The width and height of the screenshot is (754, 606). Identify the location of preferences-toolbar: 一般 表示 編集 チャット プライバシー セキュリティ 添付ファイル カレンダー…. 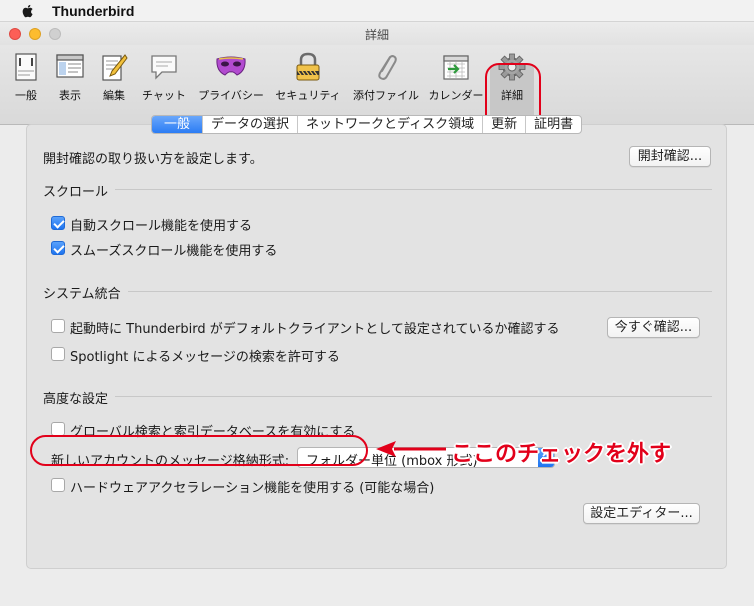
(377, 88).